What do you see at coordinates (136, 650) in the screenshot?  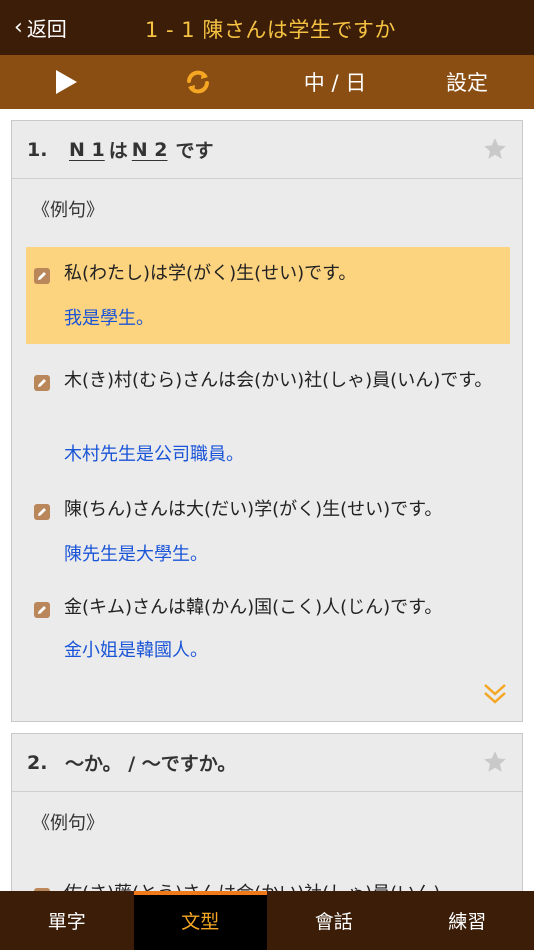 I see `example-chinese: 金小姐是韓國人。` at bounding box center [136, 650].